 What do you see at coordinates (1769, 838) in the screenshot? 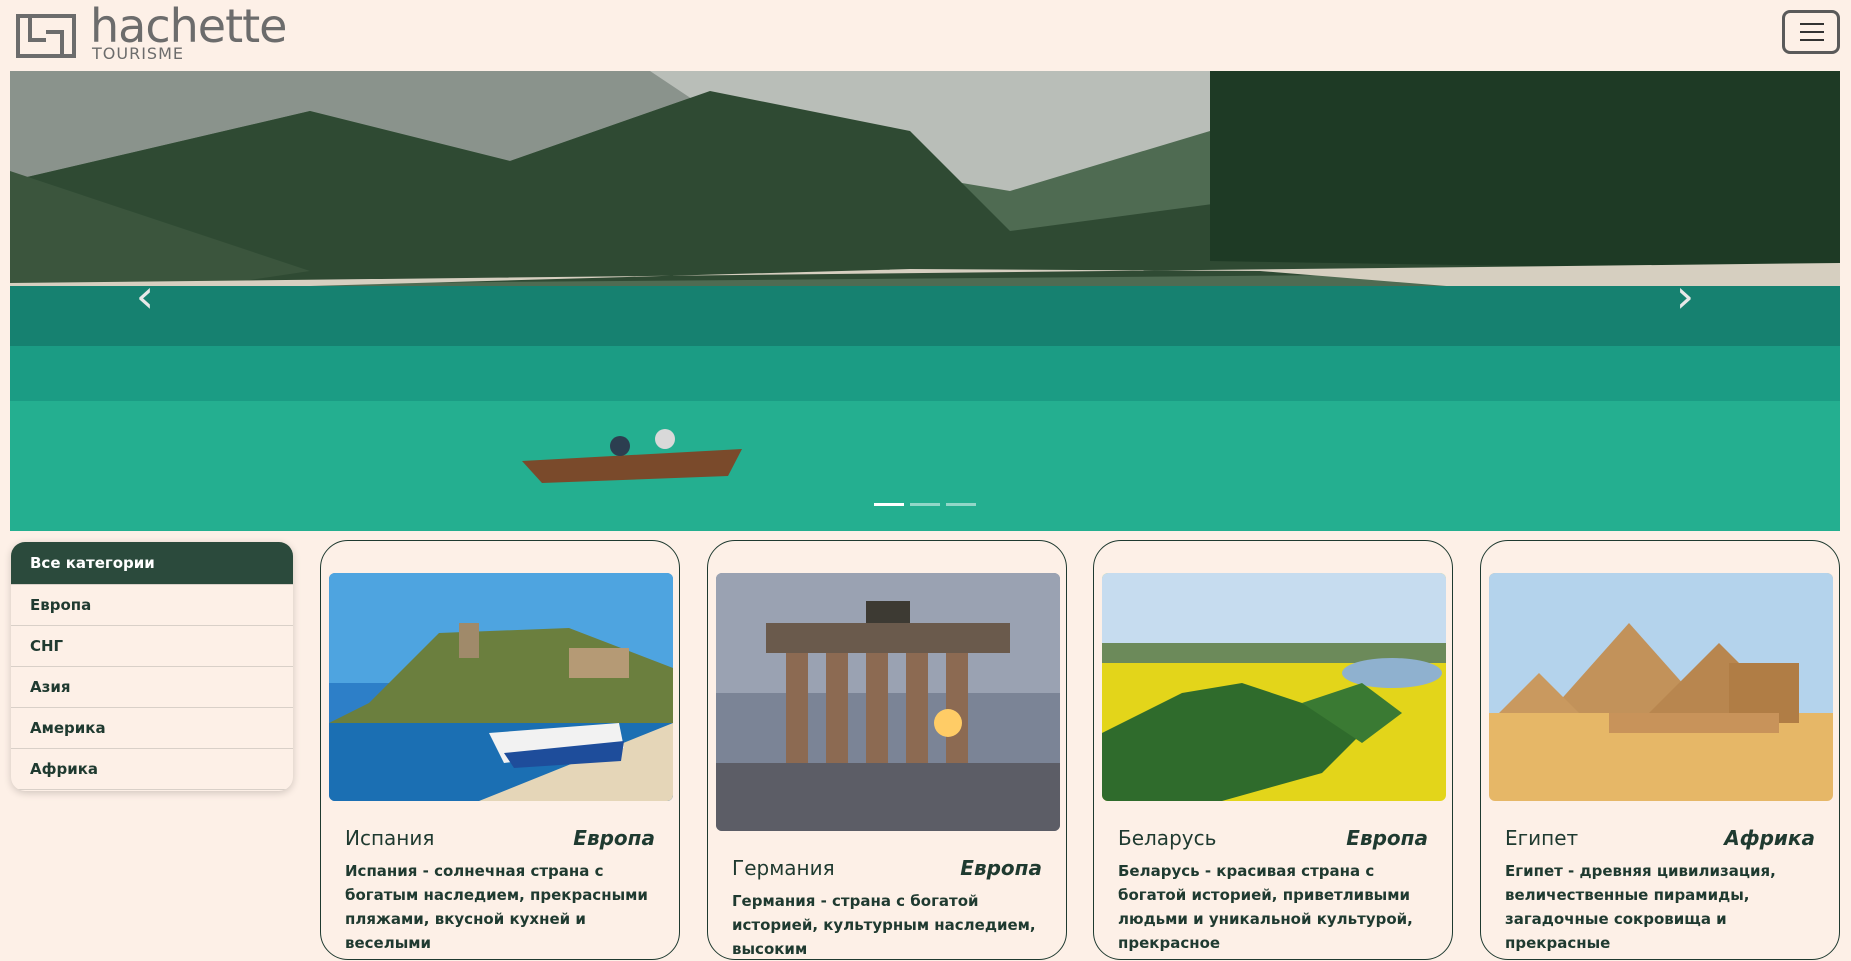
I see `card-region: Африка` at bounding box center [1769, 838].